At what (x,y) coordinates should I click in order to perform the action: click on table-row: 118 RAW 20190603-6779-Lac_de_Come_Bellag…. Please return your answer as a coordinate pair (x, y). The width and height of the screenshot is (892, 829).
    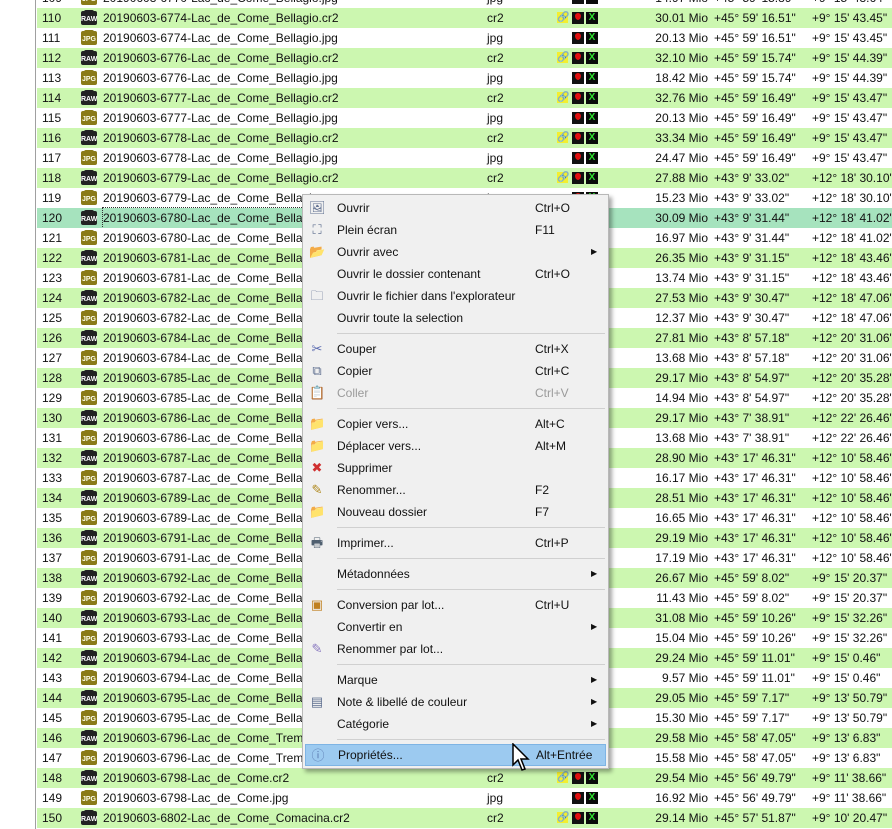
    Looking at the image, I should click on (464, 178).